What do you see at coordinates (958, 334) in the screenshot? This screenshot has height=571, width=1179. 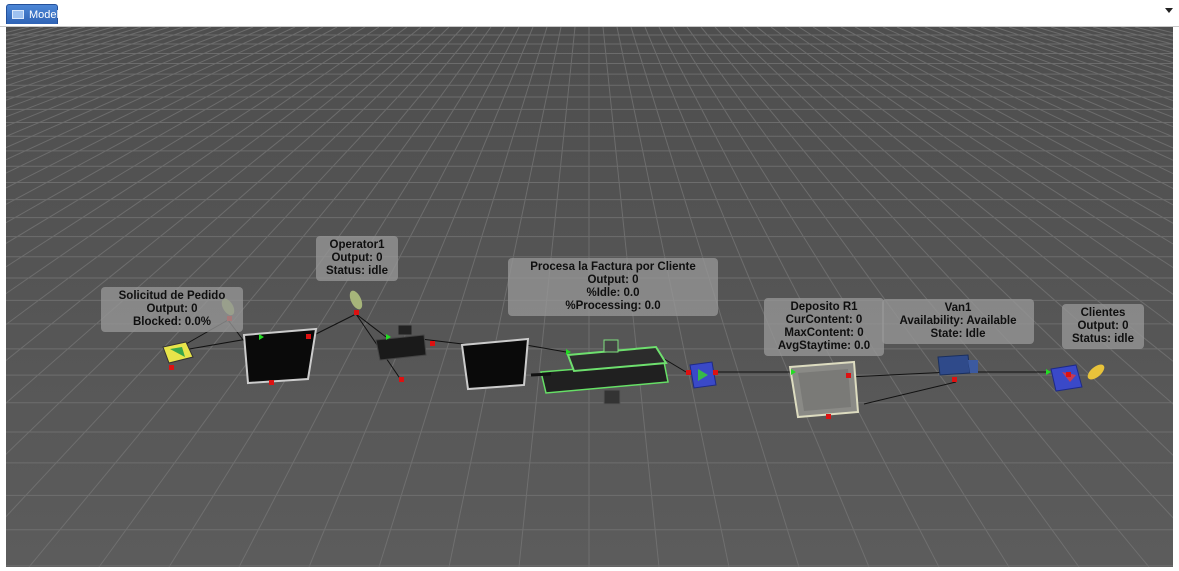 I see `van-state: State: Idle` at bounding box center [958, 334].